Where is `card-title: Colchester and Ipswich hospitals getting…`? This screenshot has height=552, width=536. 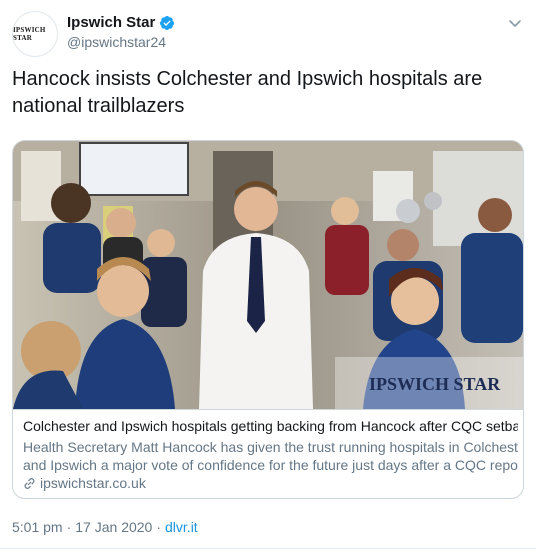
card-title: Colchester and Ipswich hospitals getting… is located at coordinates (270, 426).